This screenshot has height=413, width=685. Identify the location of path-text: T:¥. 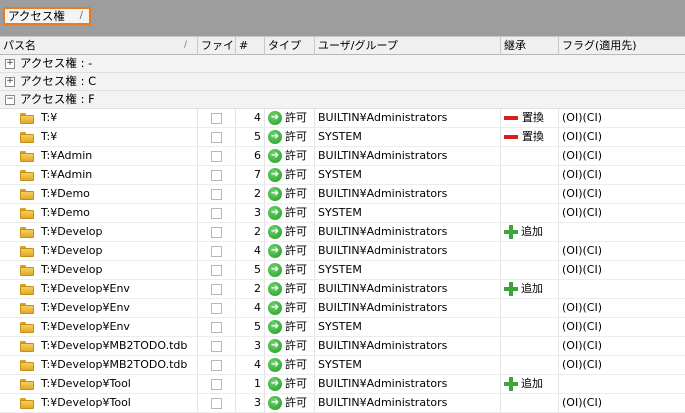
(49, 117).